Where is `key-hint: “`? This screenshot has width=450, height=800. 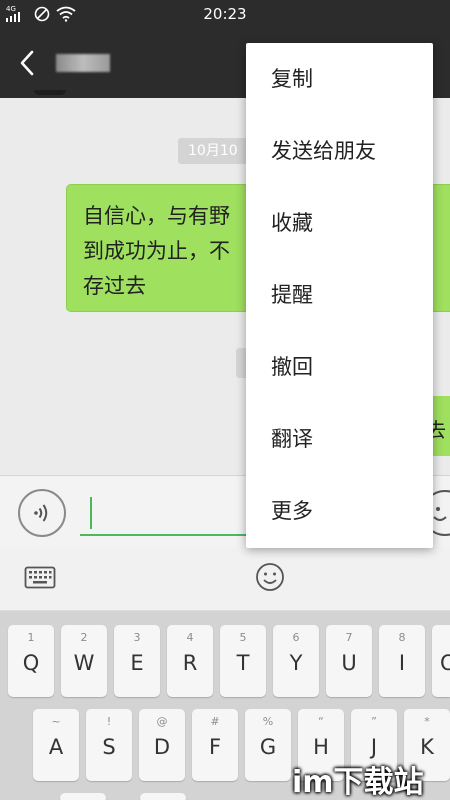 key-hint: “ is located at coordinates (321, 721).